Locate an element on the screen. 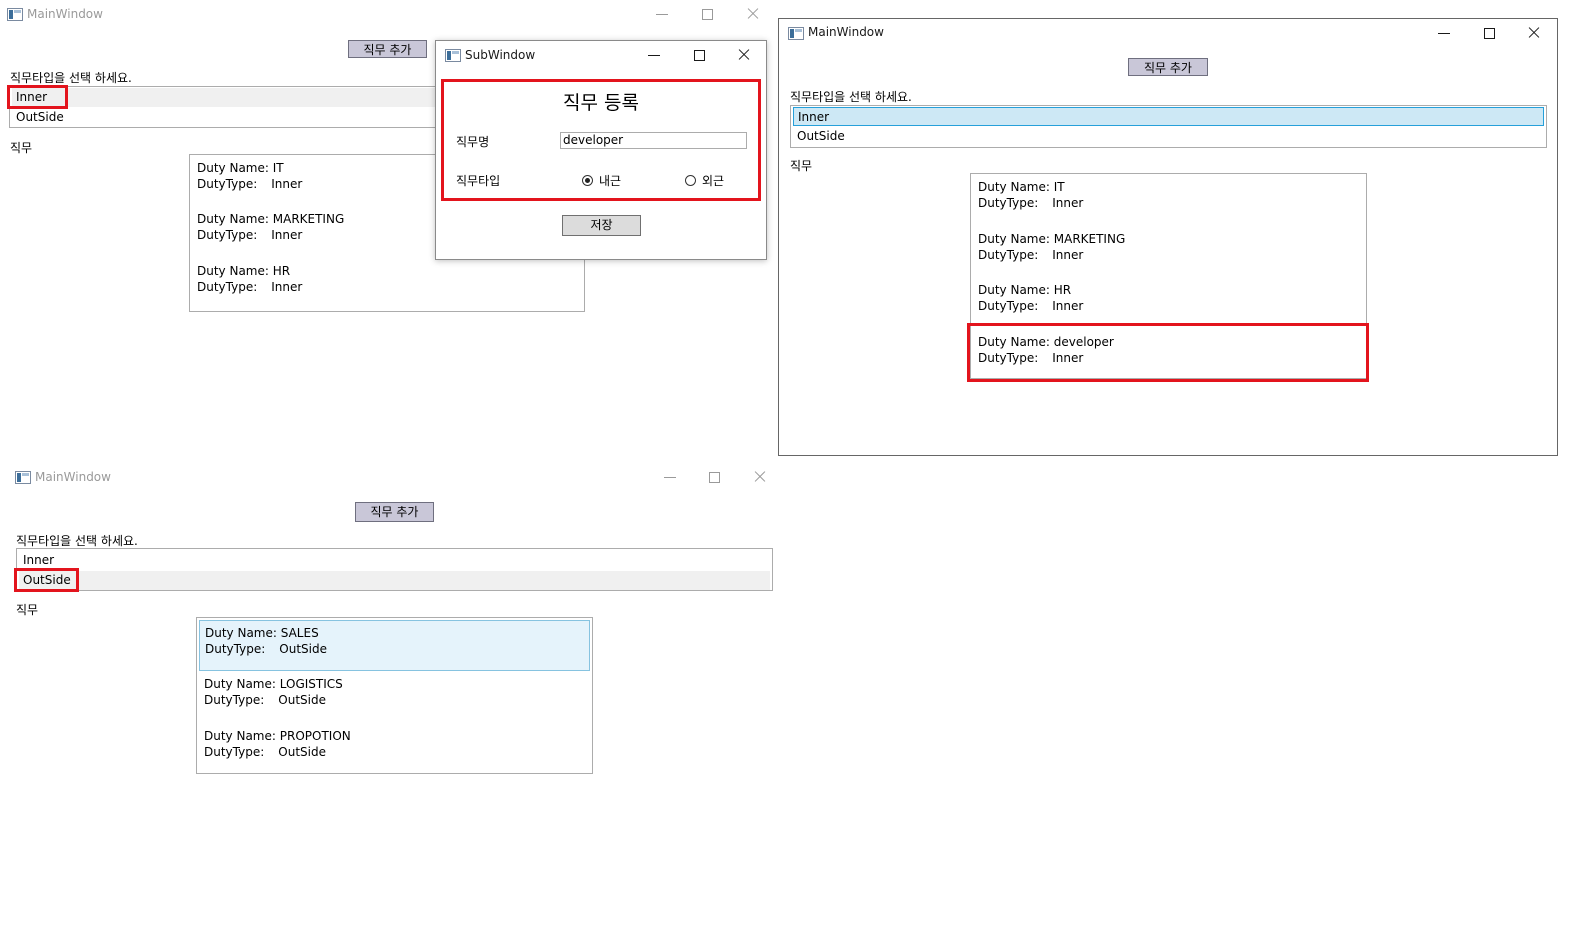 The height and width of the screenshot is (938, 1583). duty-name: SALES is located at coordinates (299, 633).